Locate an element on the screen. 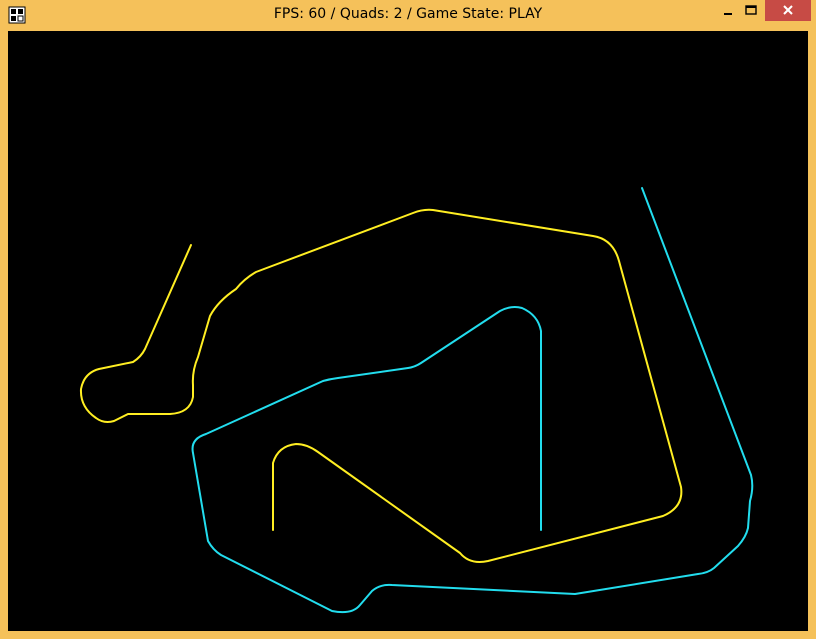 The image size is (816, 639). window-title: FPS: 60 / Quads: 2 / Game State: PLAY is located at coordinates (408, 14).